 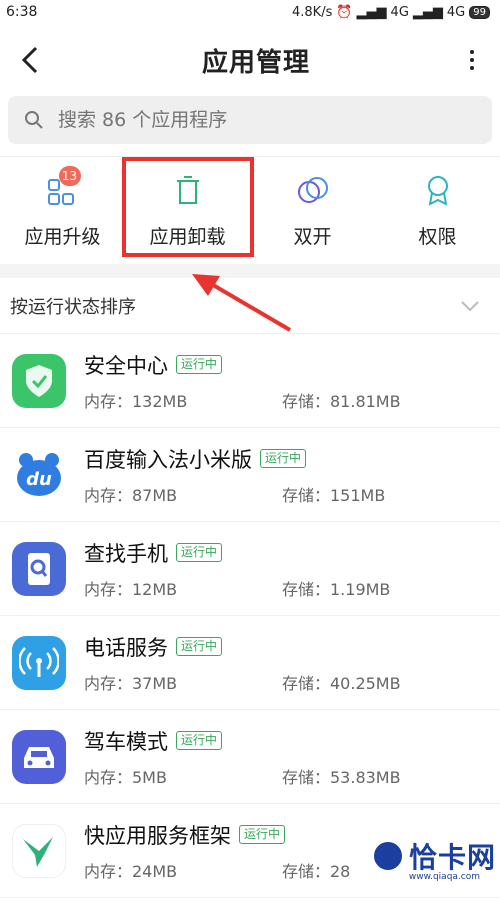 I want to click on memory-usage: 内存：87MB, so click(x=131, y=495).